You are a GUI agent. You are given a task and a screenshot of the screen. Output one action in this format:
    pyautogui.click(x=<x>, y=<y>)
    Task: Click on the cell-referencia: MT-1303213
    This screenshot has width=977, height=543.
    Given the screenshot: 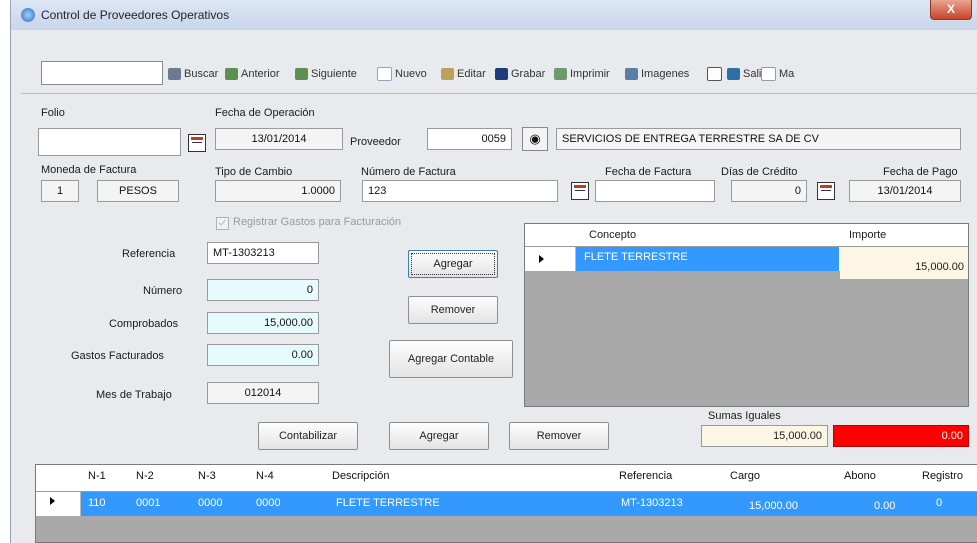 What is the action you would take?
    pyautogui.click(x=652, y=503)
    